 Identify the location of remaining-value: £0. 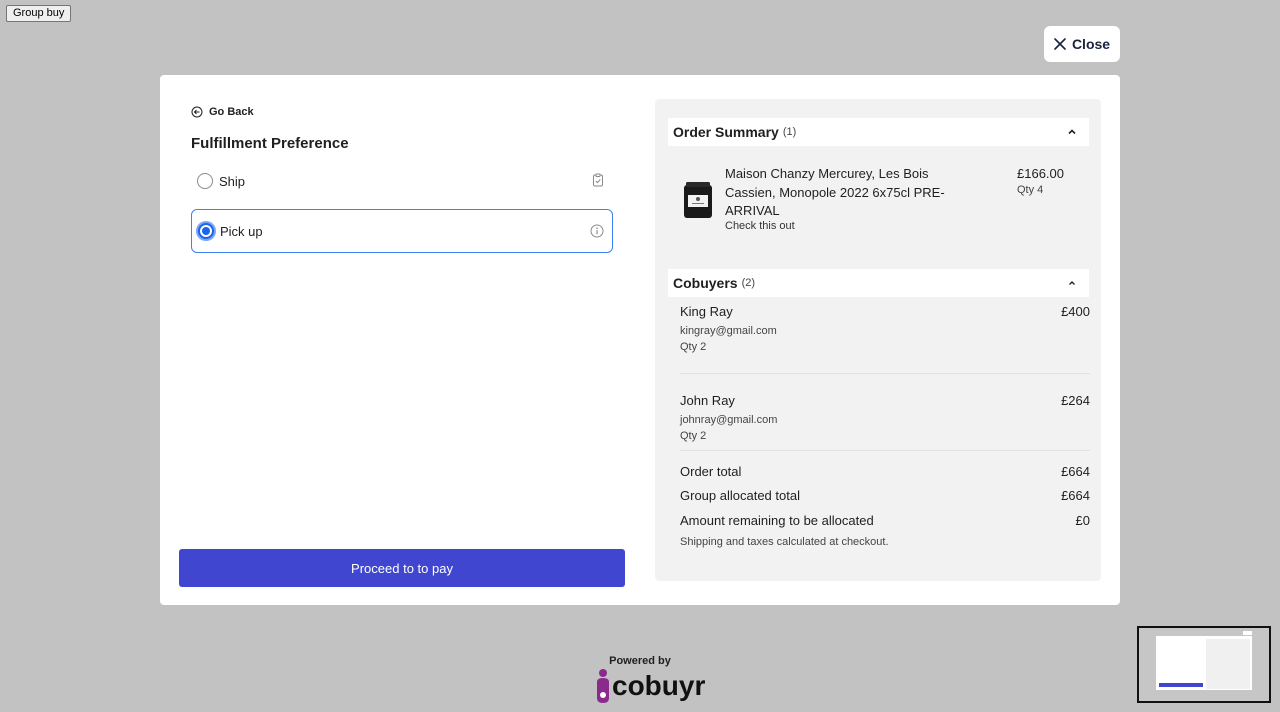
(1082, 520).